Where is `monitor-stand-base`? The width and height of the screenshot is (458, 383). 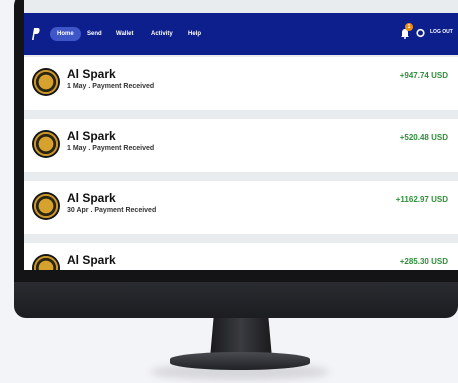 monitor-stand-base is located at coordinates (240, 361).